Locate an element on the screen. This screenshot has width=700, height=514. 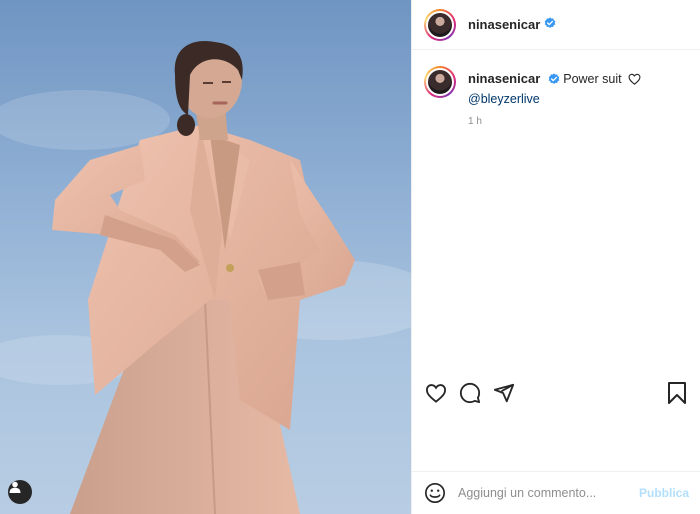
post-time: 1 h is located at coordinates (584, 121).